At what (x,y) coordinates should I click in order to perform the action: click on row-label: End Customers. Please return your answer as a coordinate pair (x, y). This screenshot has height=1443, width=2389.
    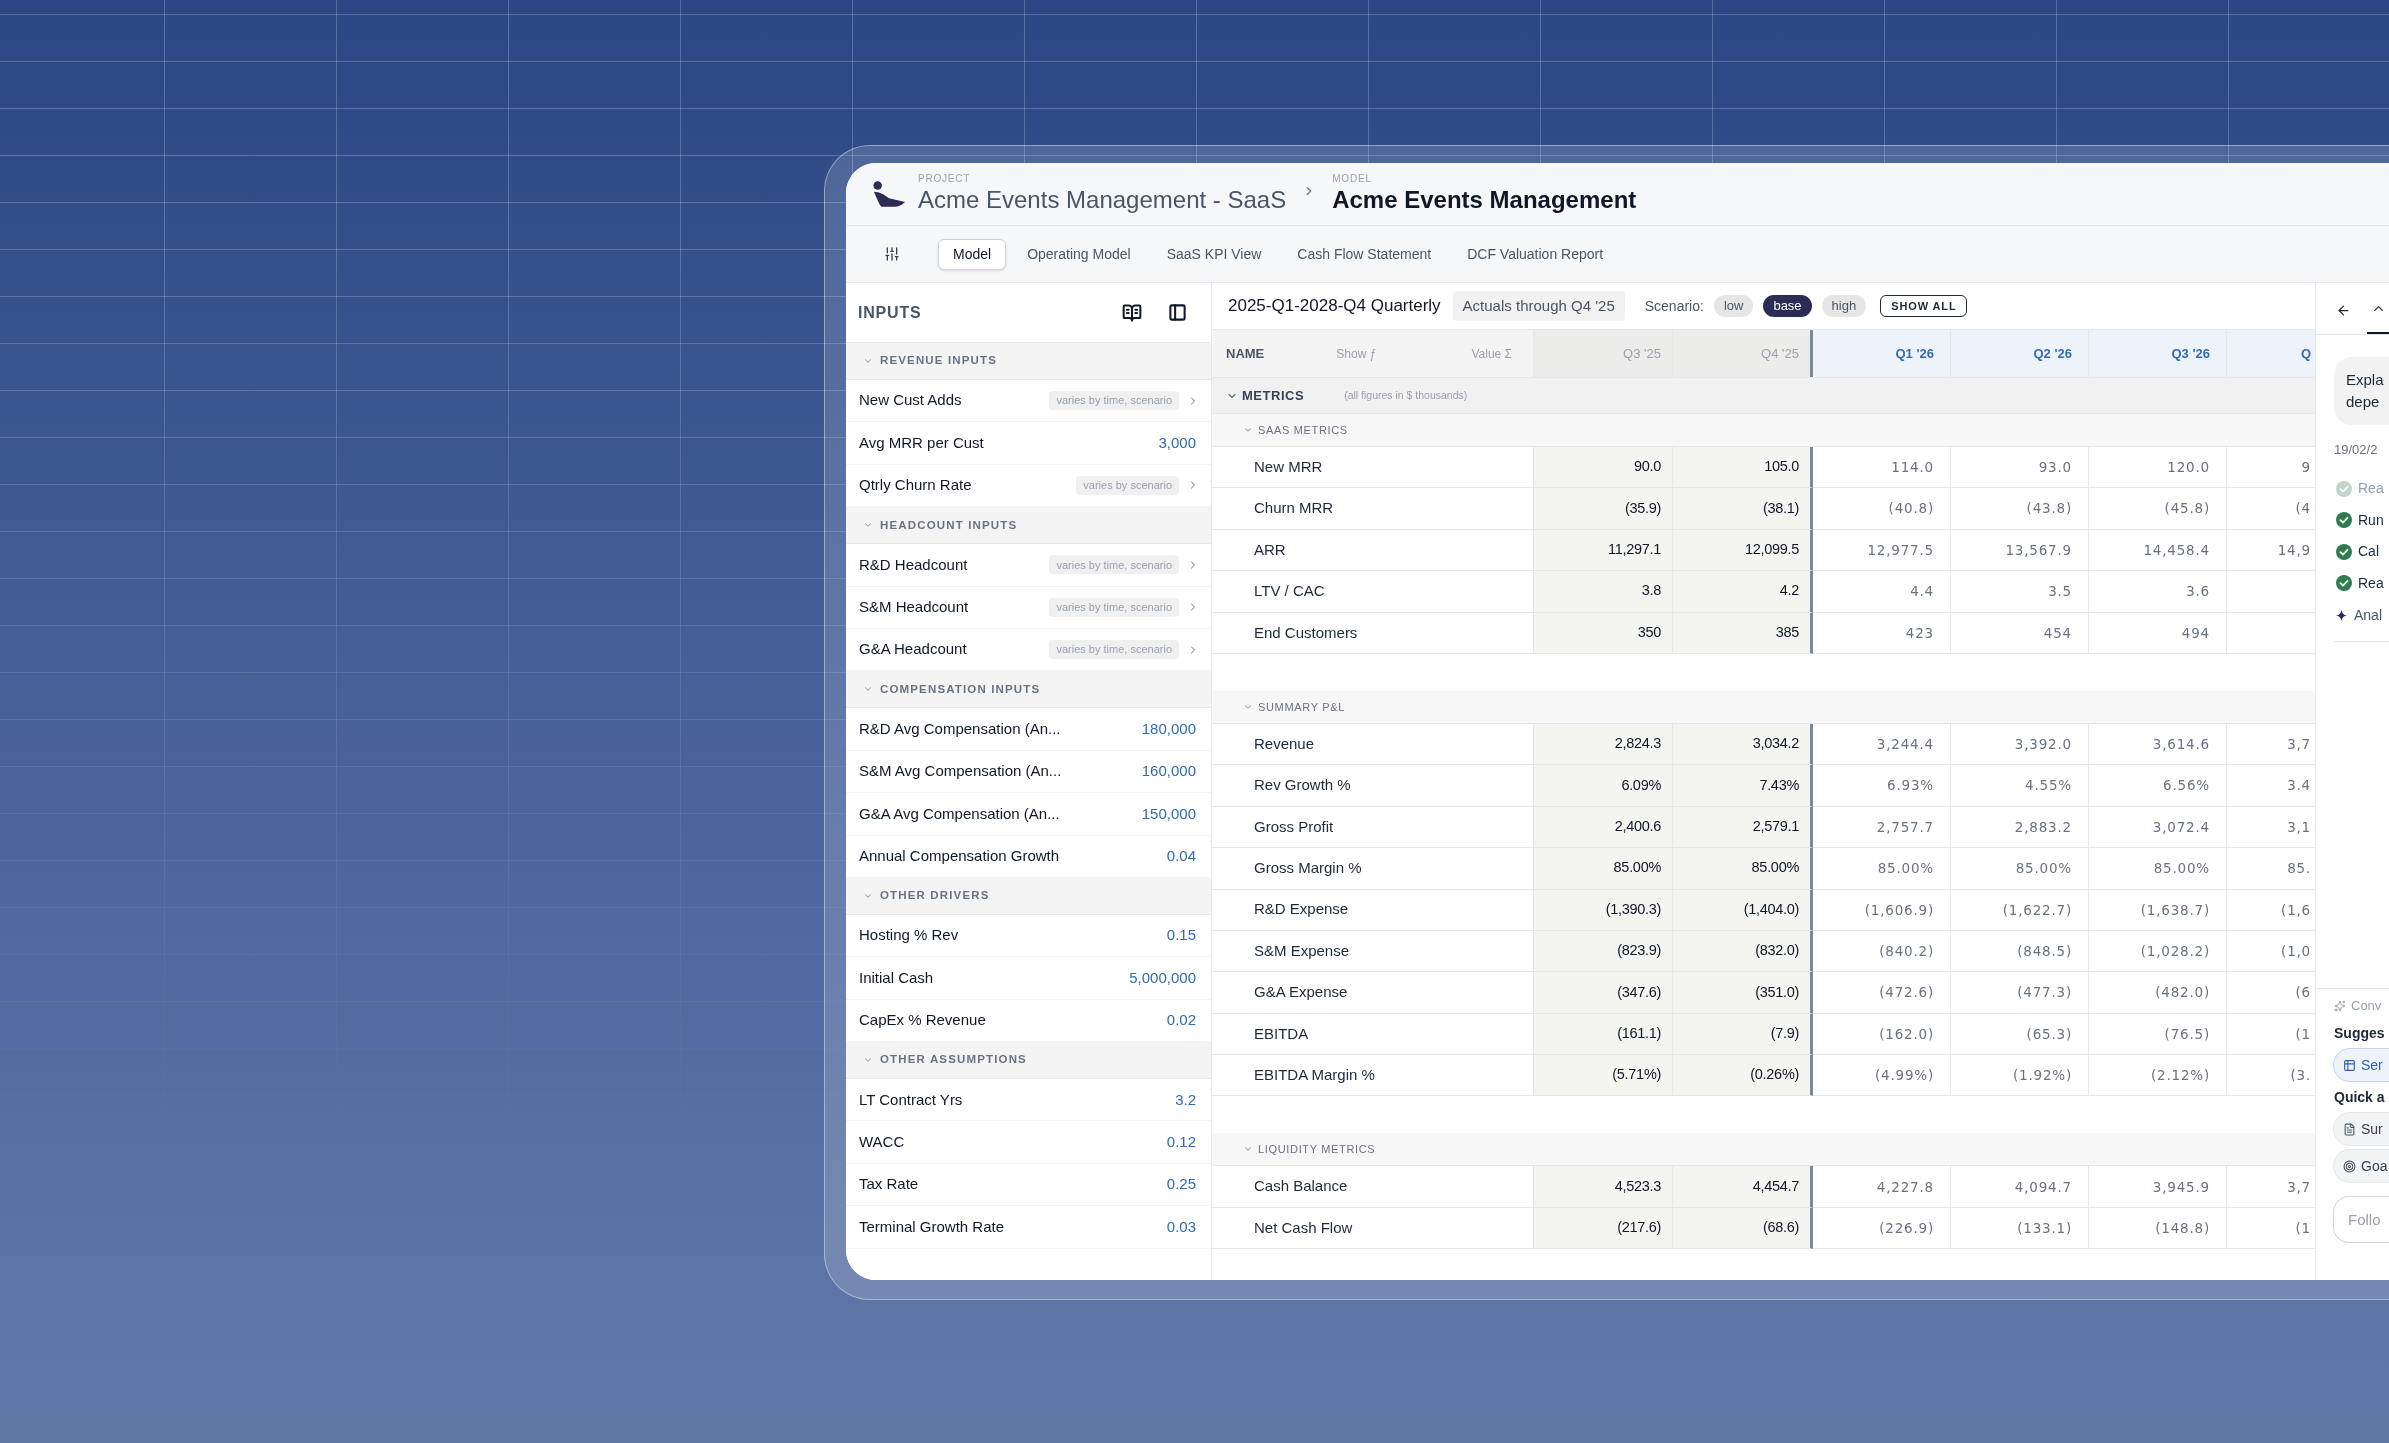
    Looking at the image, I should click on (1306, 632).